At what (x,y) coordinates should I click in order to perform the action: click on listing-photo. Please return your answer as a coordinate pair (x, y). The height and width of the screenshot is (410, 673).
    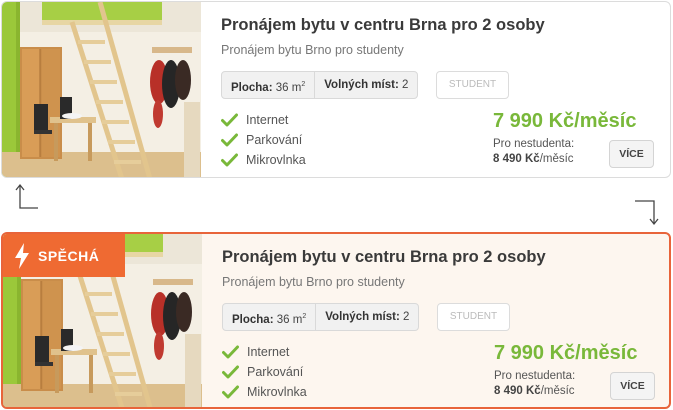
    Looking at the image, I should click on (101, 89).